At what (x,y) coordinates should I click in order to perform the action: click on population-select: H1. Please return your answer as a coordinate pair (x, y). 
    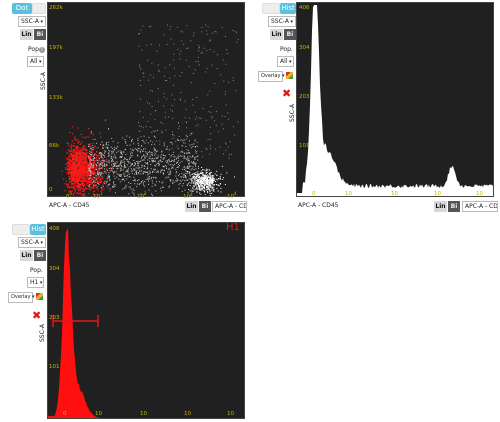
    Looking at the image, I should click on (35, 282).